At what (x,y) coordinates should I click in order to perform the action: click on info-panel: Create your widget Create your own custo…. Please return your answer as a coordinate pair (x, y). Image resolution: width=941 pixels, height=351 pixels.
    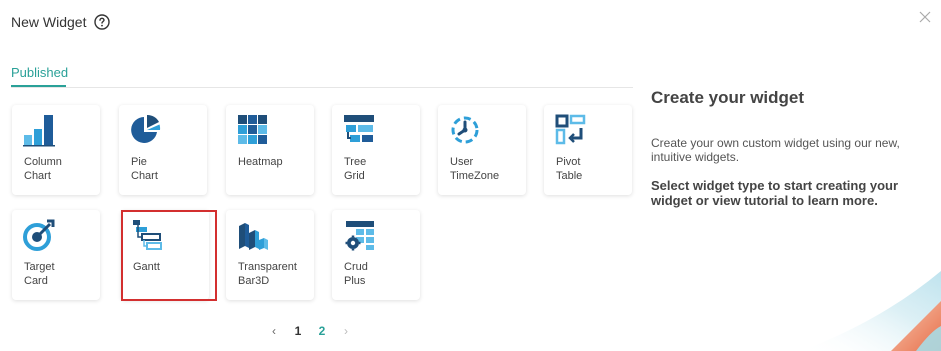
    Looking at the image, I should click on (786, 148).